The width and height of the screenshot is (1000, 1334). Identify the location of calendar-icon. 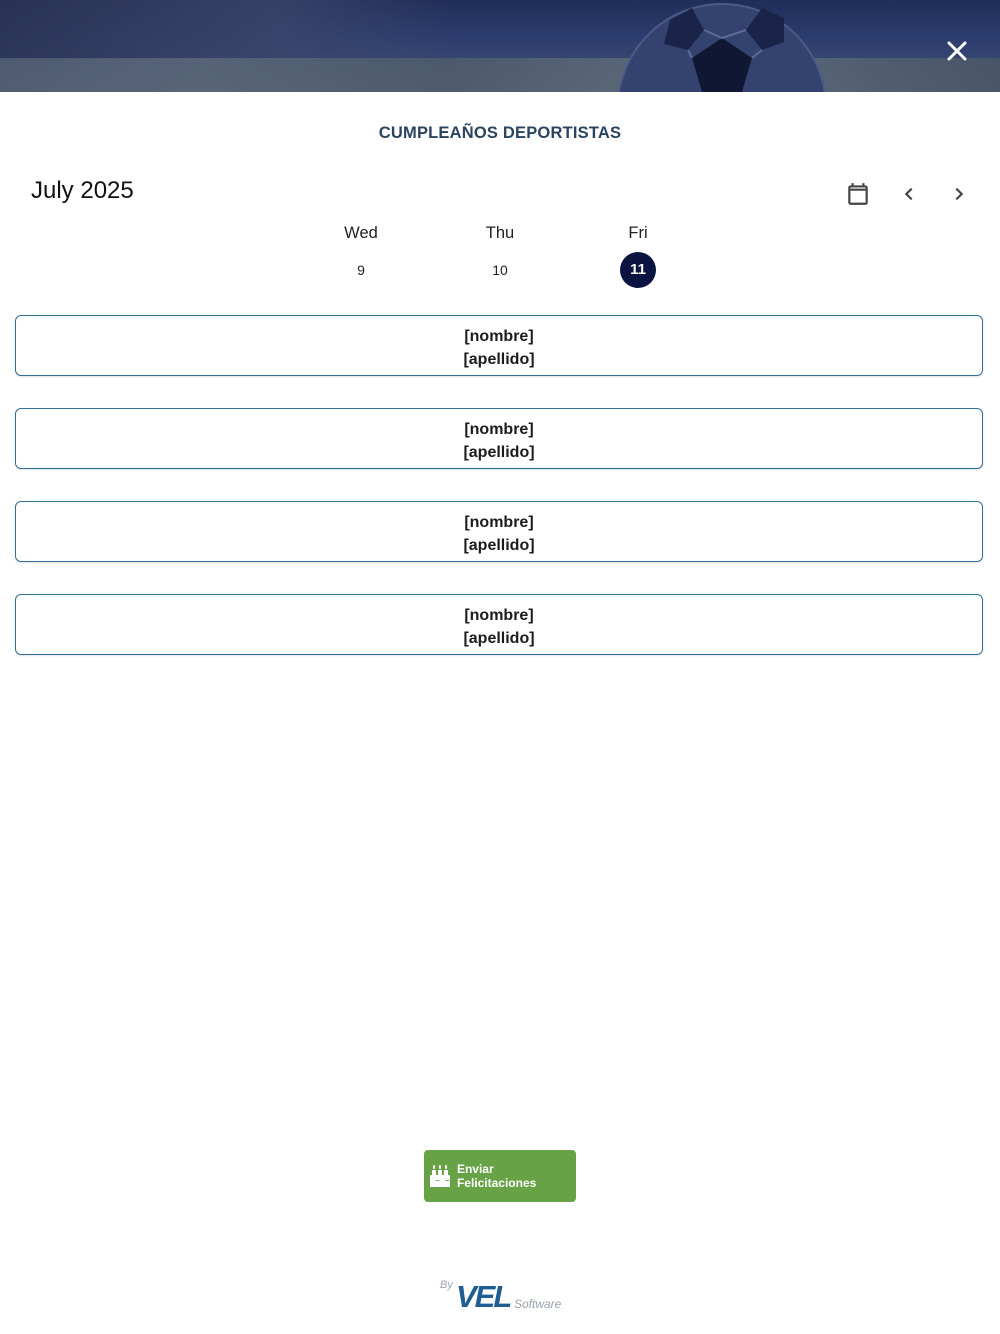
(858, 194).